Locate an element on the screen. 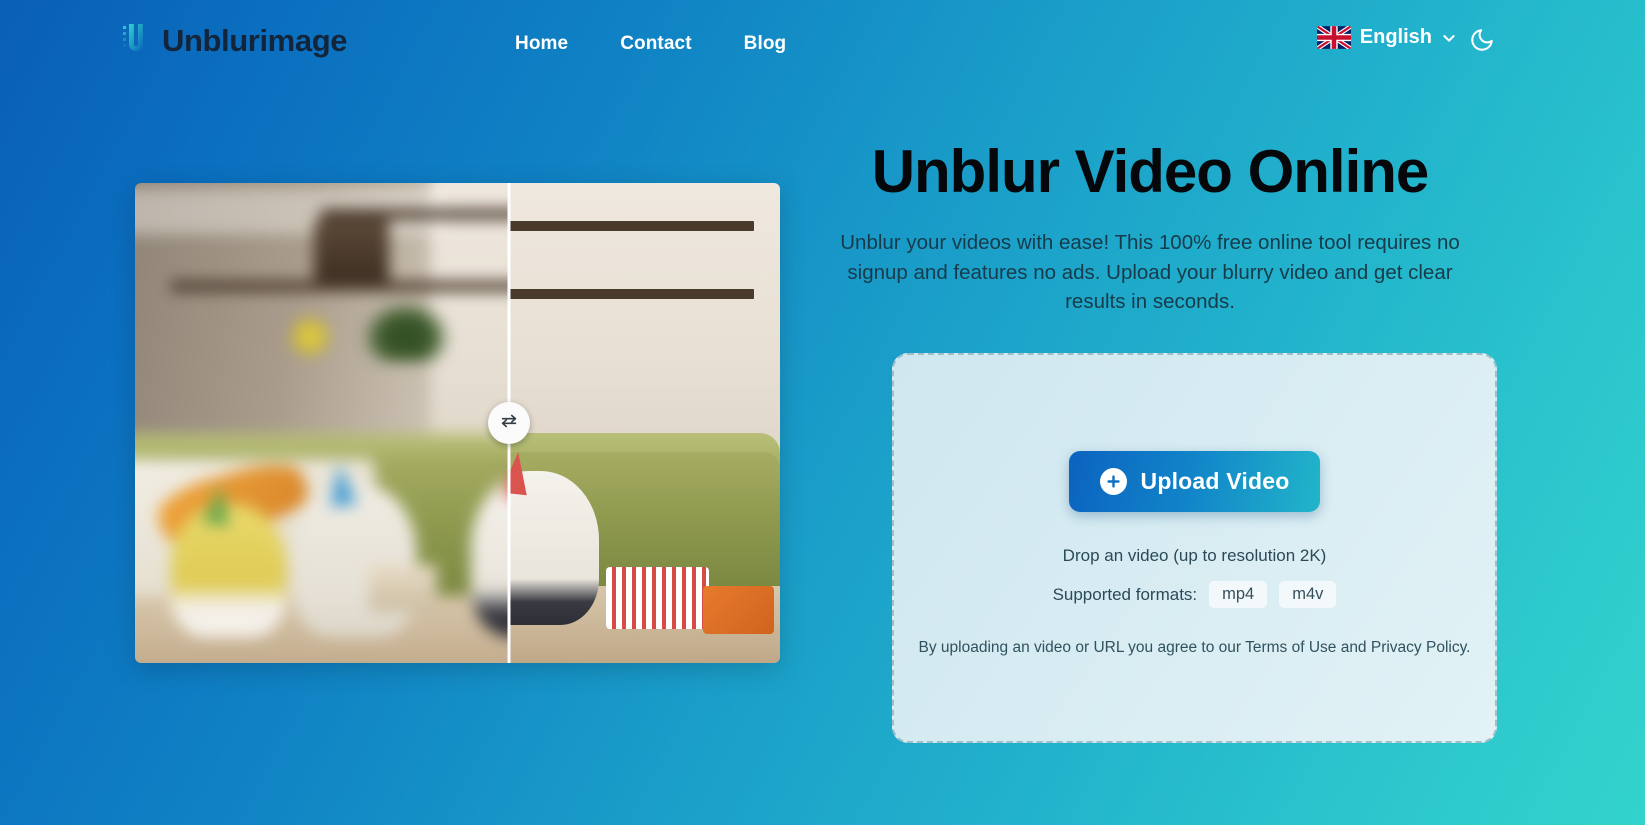  swap-arrows-icon is located at coordinates (509, 423).